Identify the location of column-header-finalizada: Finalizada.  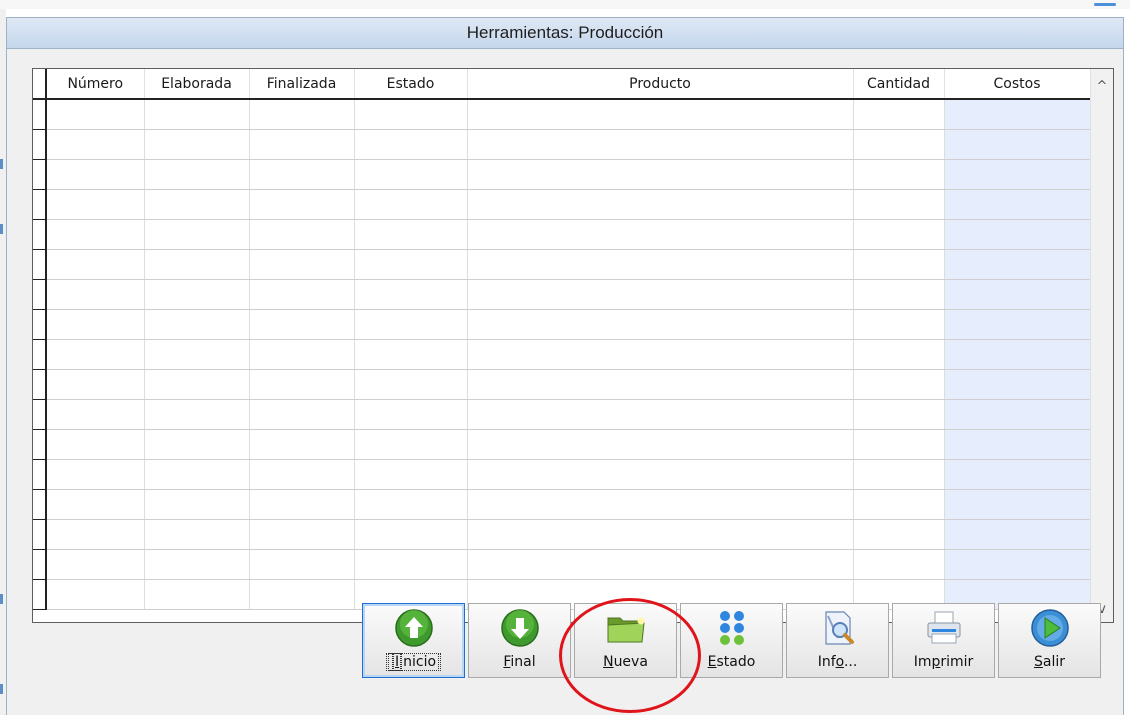
(302, 84).